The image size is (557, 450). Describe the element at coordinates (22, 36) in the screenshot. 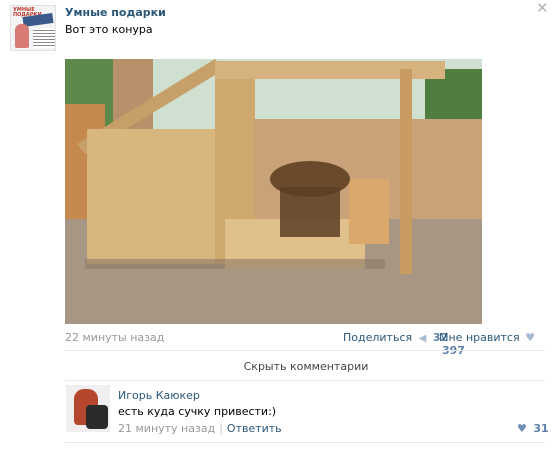

I see `avatar-figure` at that location.